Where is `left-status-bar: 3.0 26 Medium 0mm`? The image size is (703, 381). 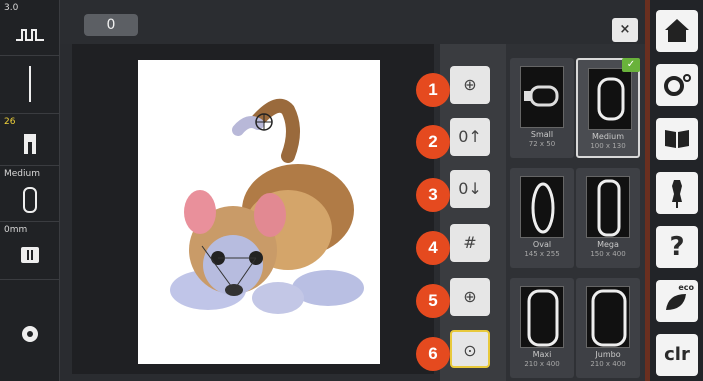
left-status-bar: 3.0 26 Medium 0mm is located at coordinates (30, 190).